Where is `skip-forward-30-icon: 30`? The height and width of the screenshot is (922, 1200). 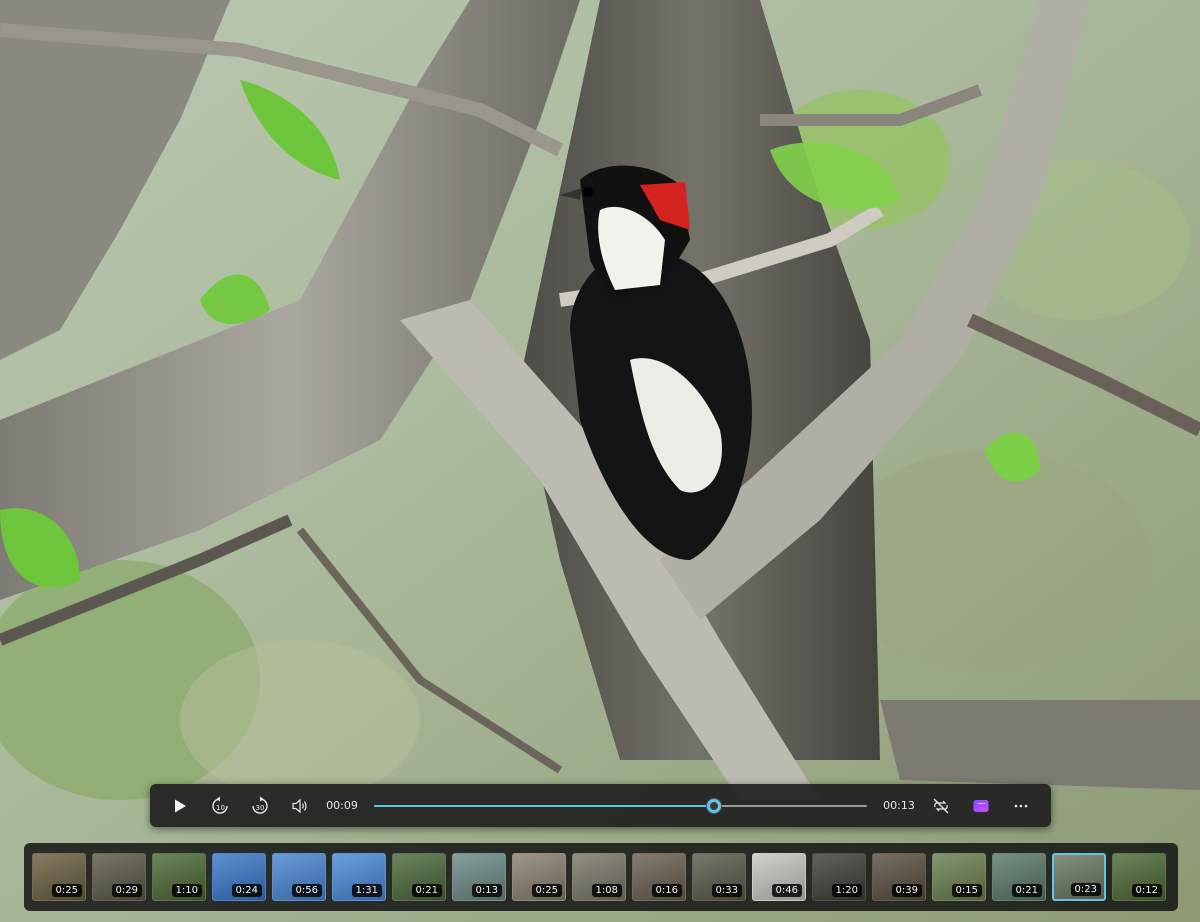
skip-forward-30-icon: 30 is located at coordinates (260, 805).